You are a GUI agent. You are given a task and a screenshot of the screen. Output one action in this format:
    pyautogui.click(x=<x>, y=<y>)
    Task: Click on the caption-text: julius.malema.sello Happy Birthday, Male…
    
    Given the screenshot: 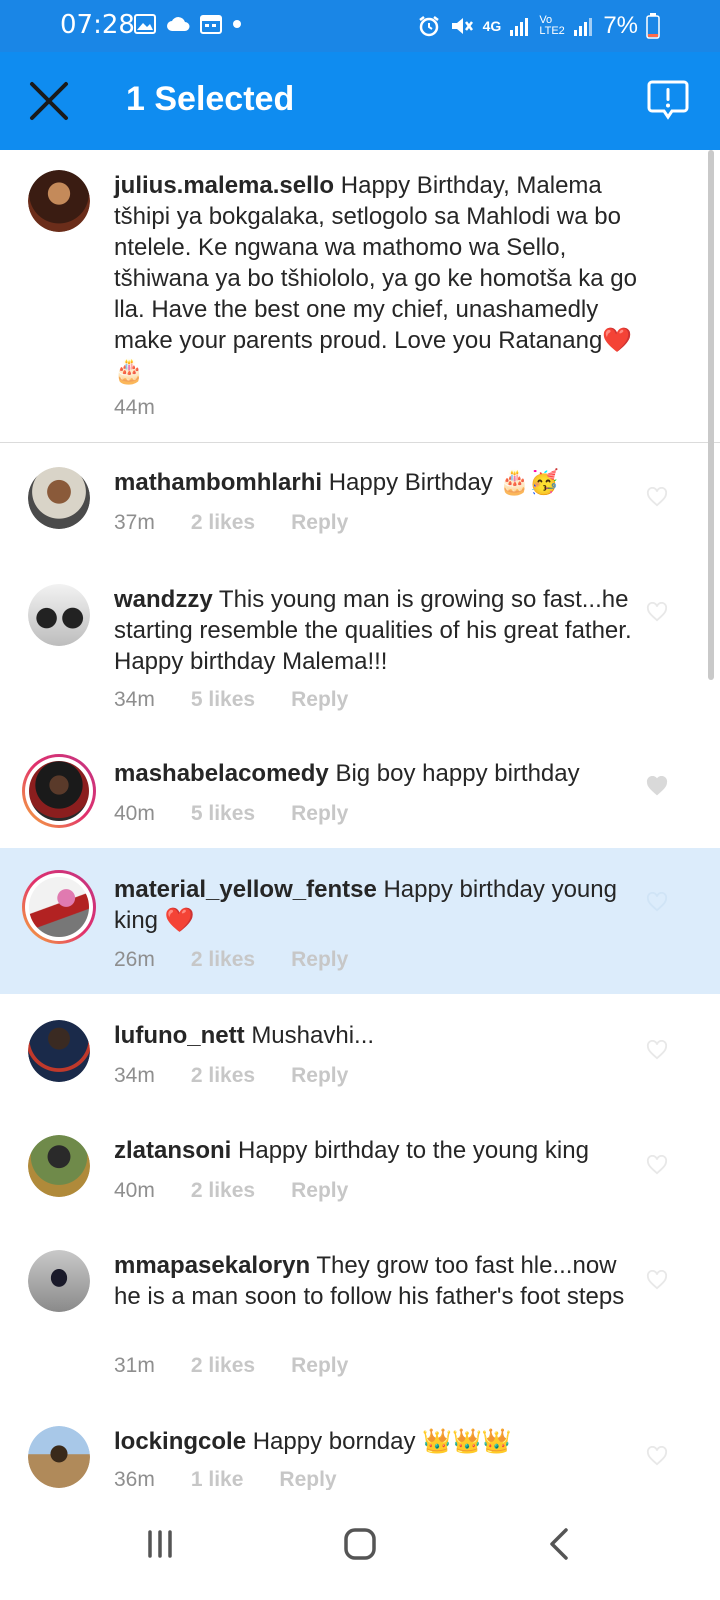 What is the action you would take?
    pyautogui.click(x=379, y=278)
    